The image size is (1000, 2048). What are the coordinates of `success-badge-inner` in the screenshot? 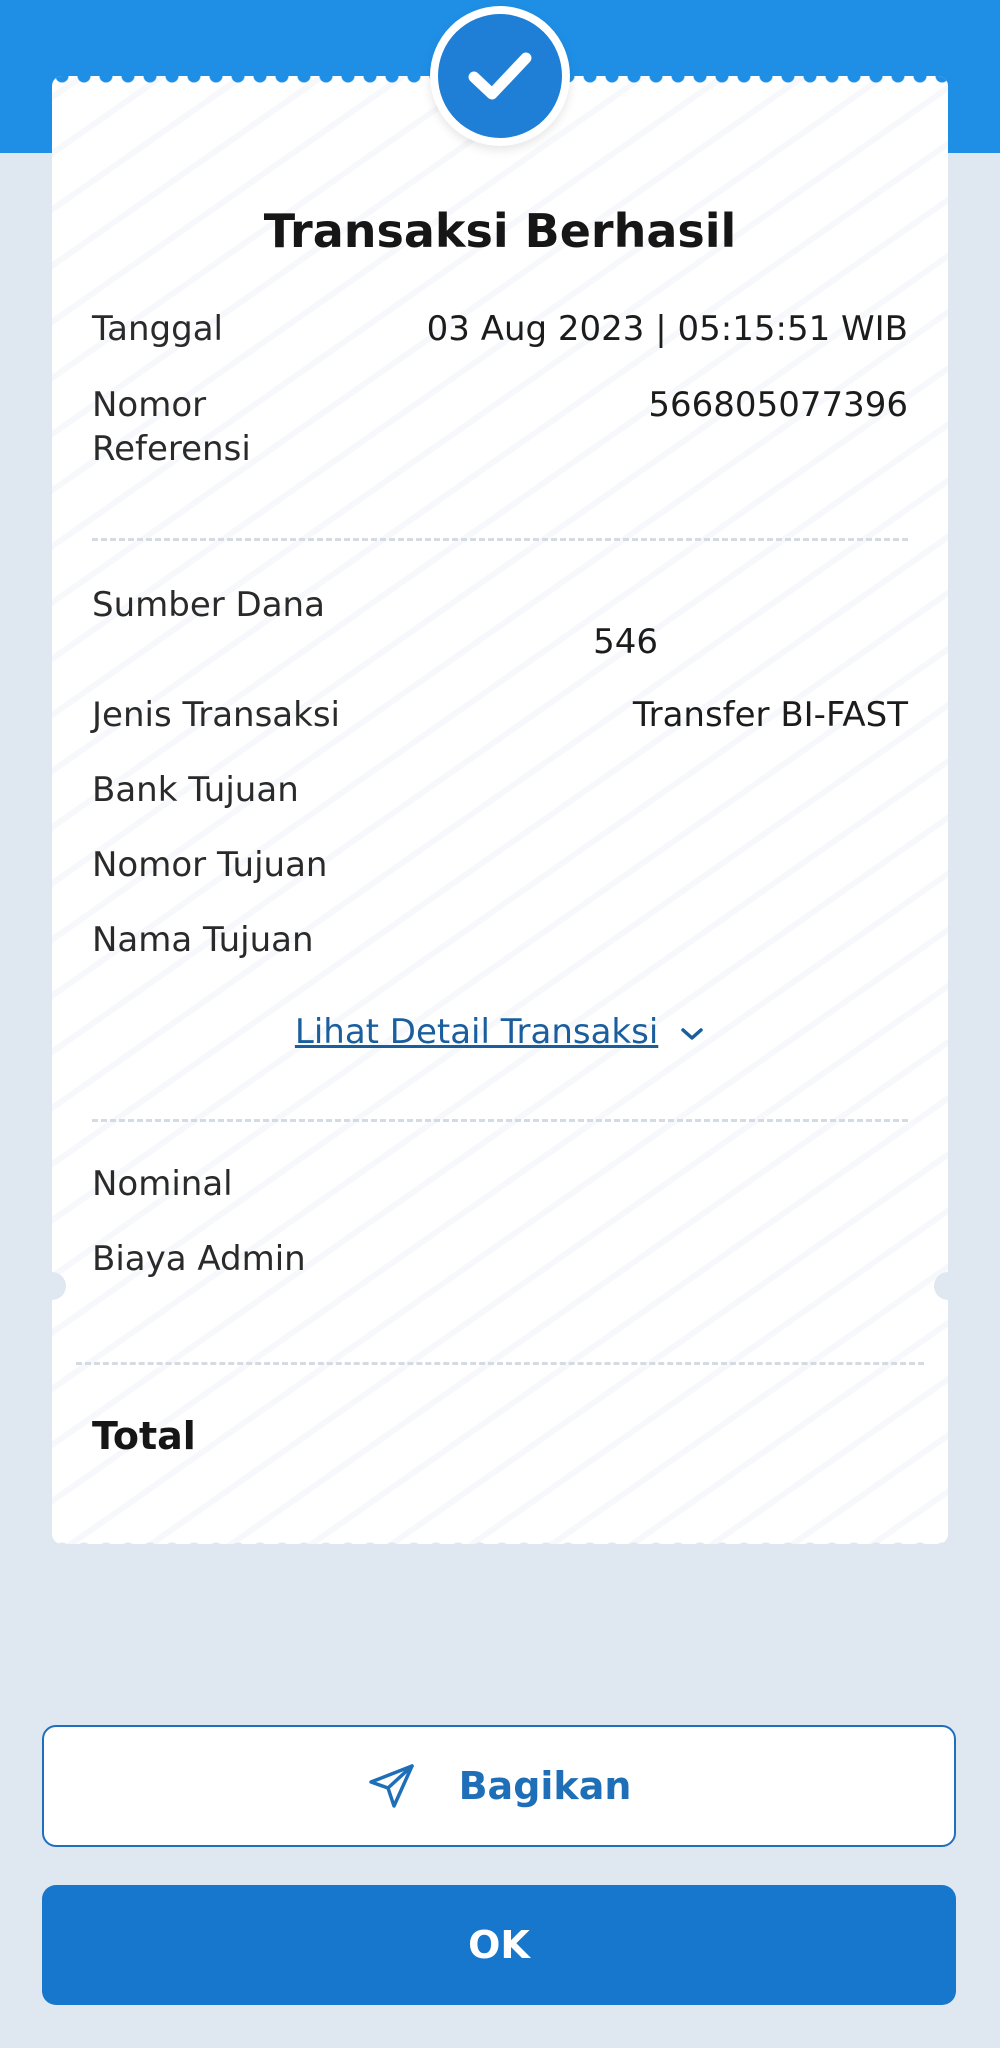 It's located at (500, 76).